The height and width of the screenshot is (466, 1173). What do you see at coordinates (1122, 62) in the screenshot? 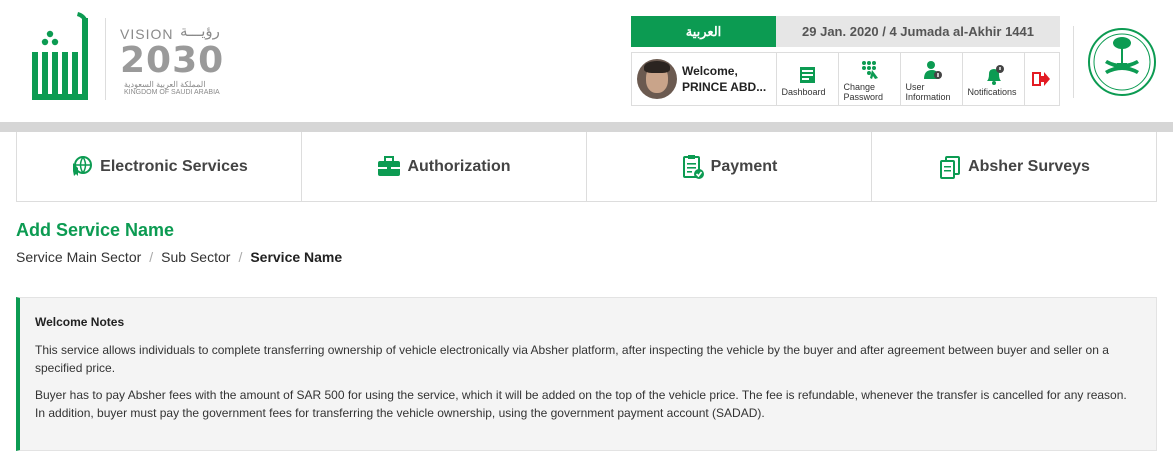
I see `saudi-emblem-icon` at bounding box center [1122, 62].